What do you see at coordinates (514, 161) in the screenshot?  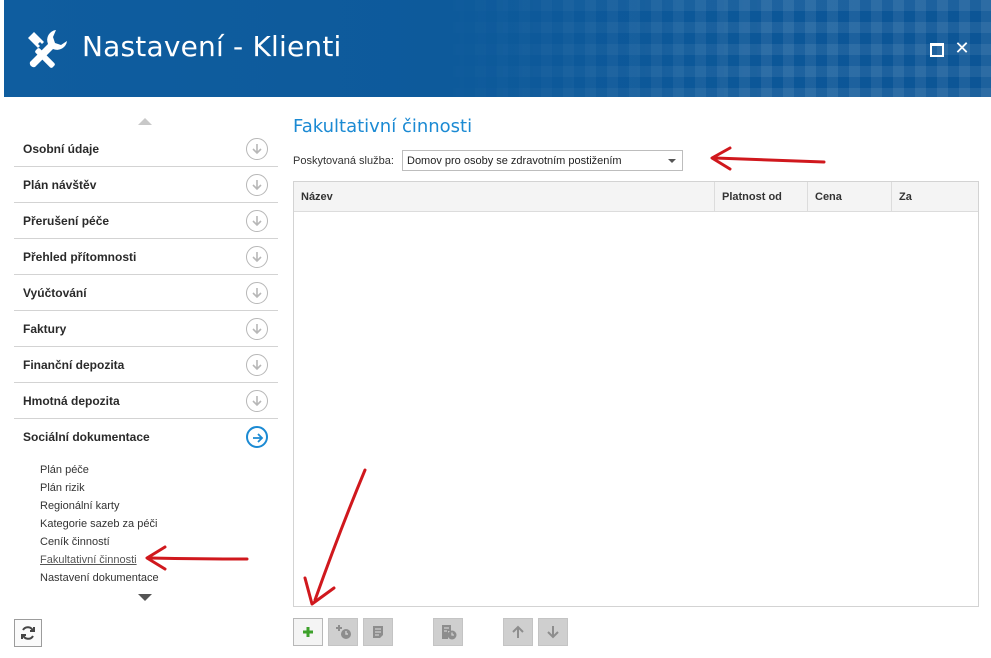 I see `service-select-value: Domov pro osoby se zdravotním postižením` at bounding box center [514, 161].